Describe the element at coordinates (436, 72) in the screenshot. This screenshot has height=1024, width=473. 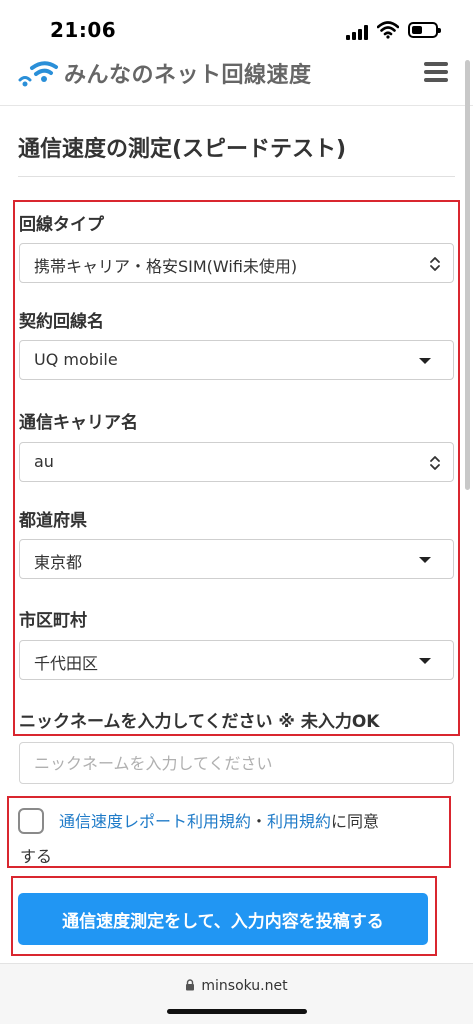
I see `hamburger-icon` at that location.